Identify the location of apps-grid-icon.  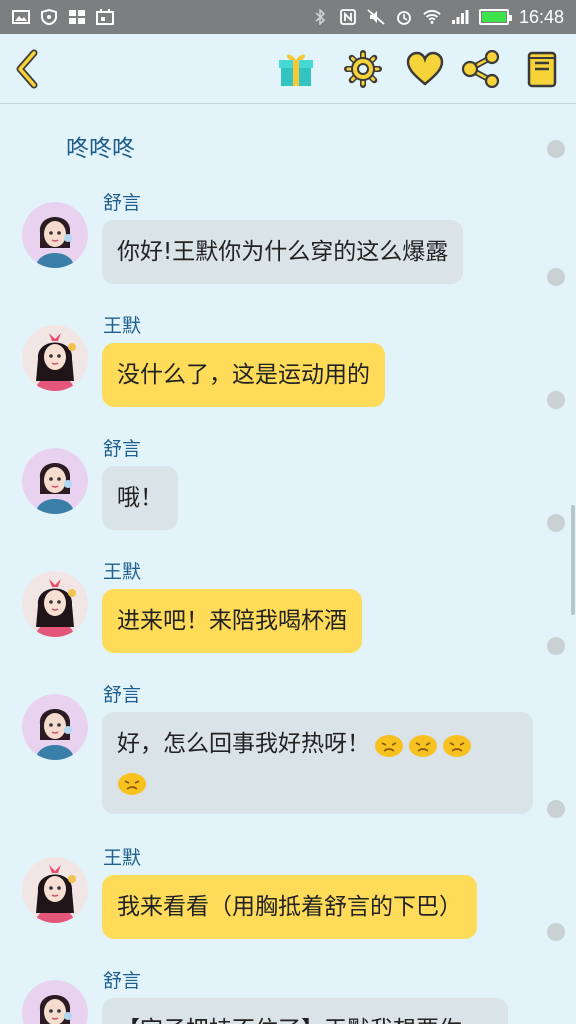
(77, 17).